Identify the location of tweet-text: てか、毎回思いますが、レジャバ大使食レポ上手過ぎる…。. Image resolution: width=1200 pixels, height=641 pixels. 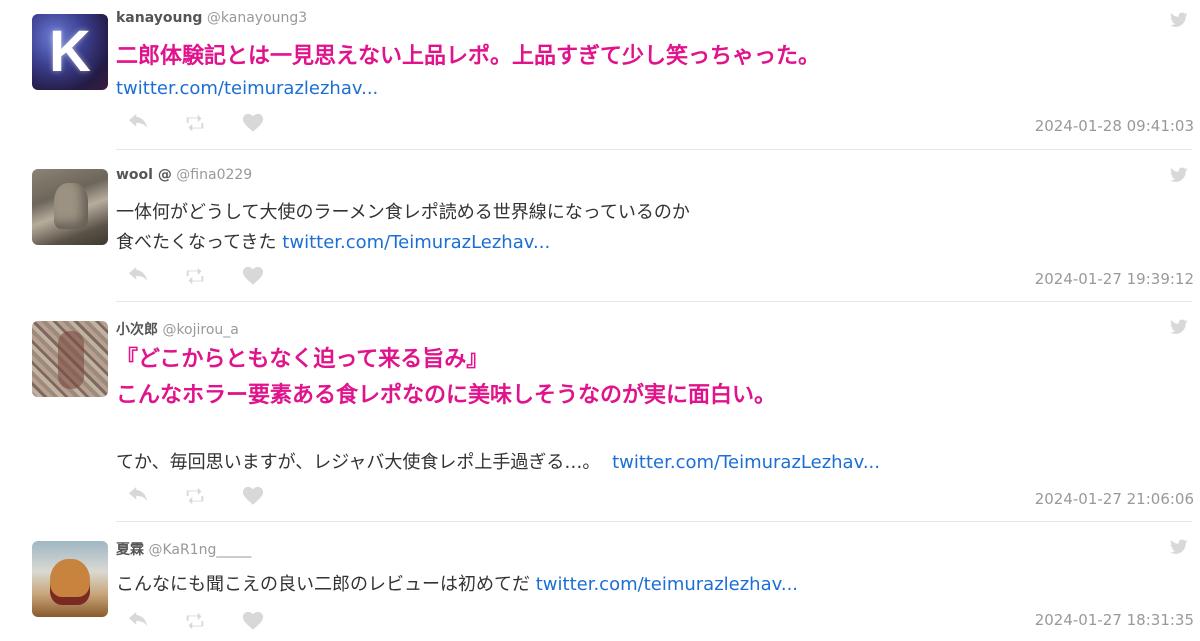
(358, 462).